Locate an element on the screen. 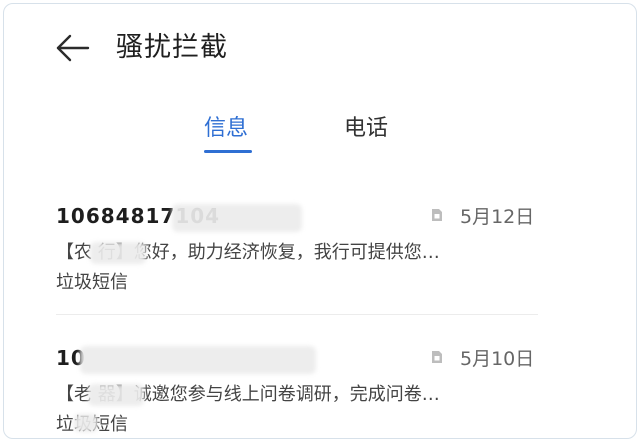 The width and height of the screenshot is (640, 442). message-date: 5月12日 is located at coordinates (497, 217).